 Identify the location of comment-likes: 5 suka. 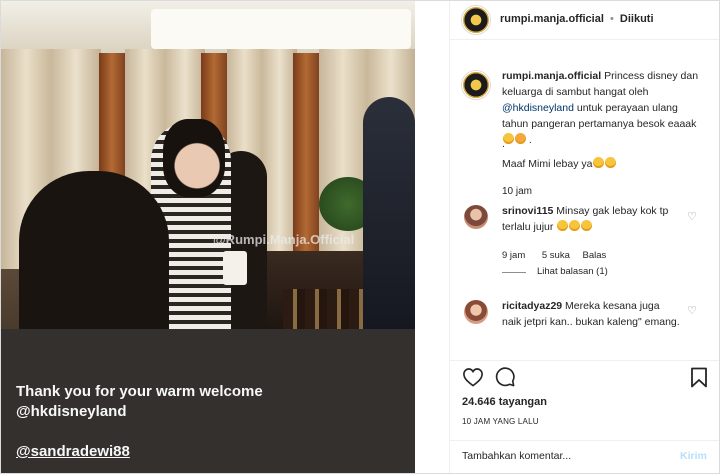
(556, 255).